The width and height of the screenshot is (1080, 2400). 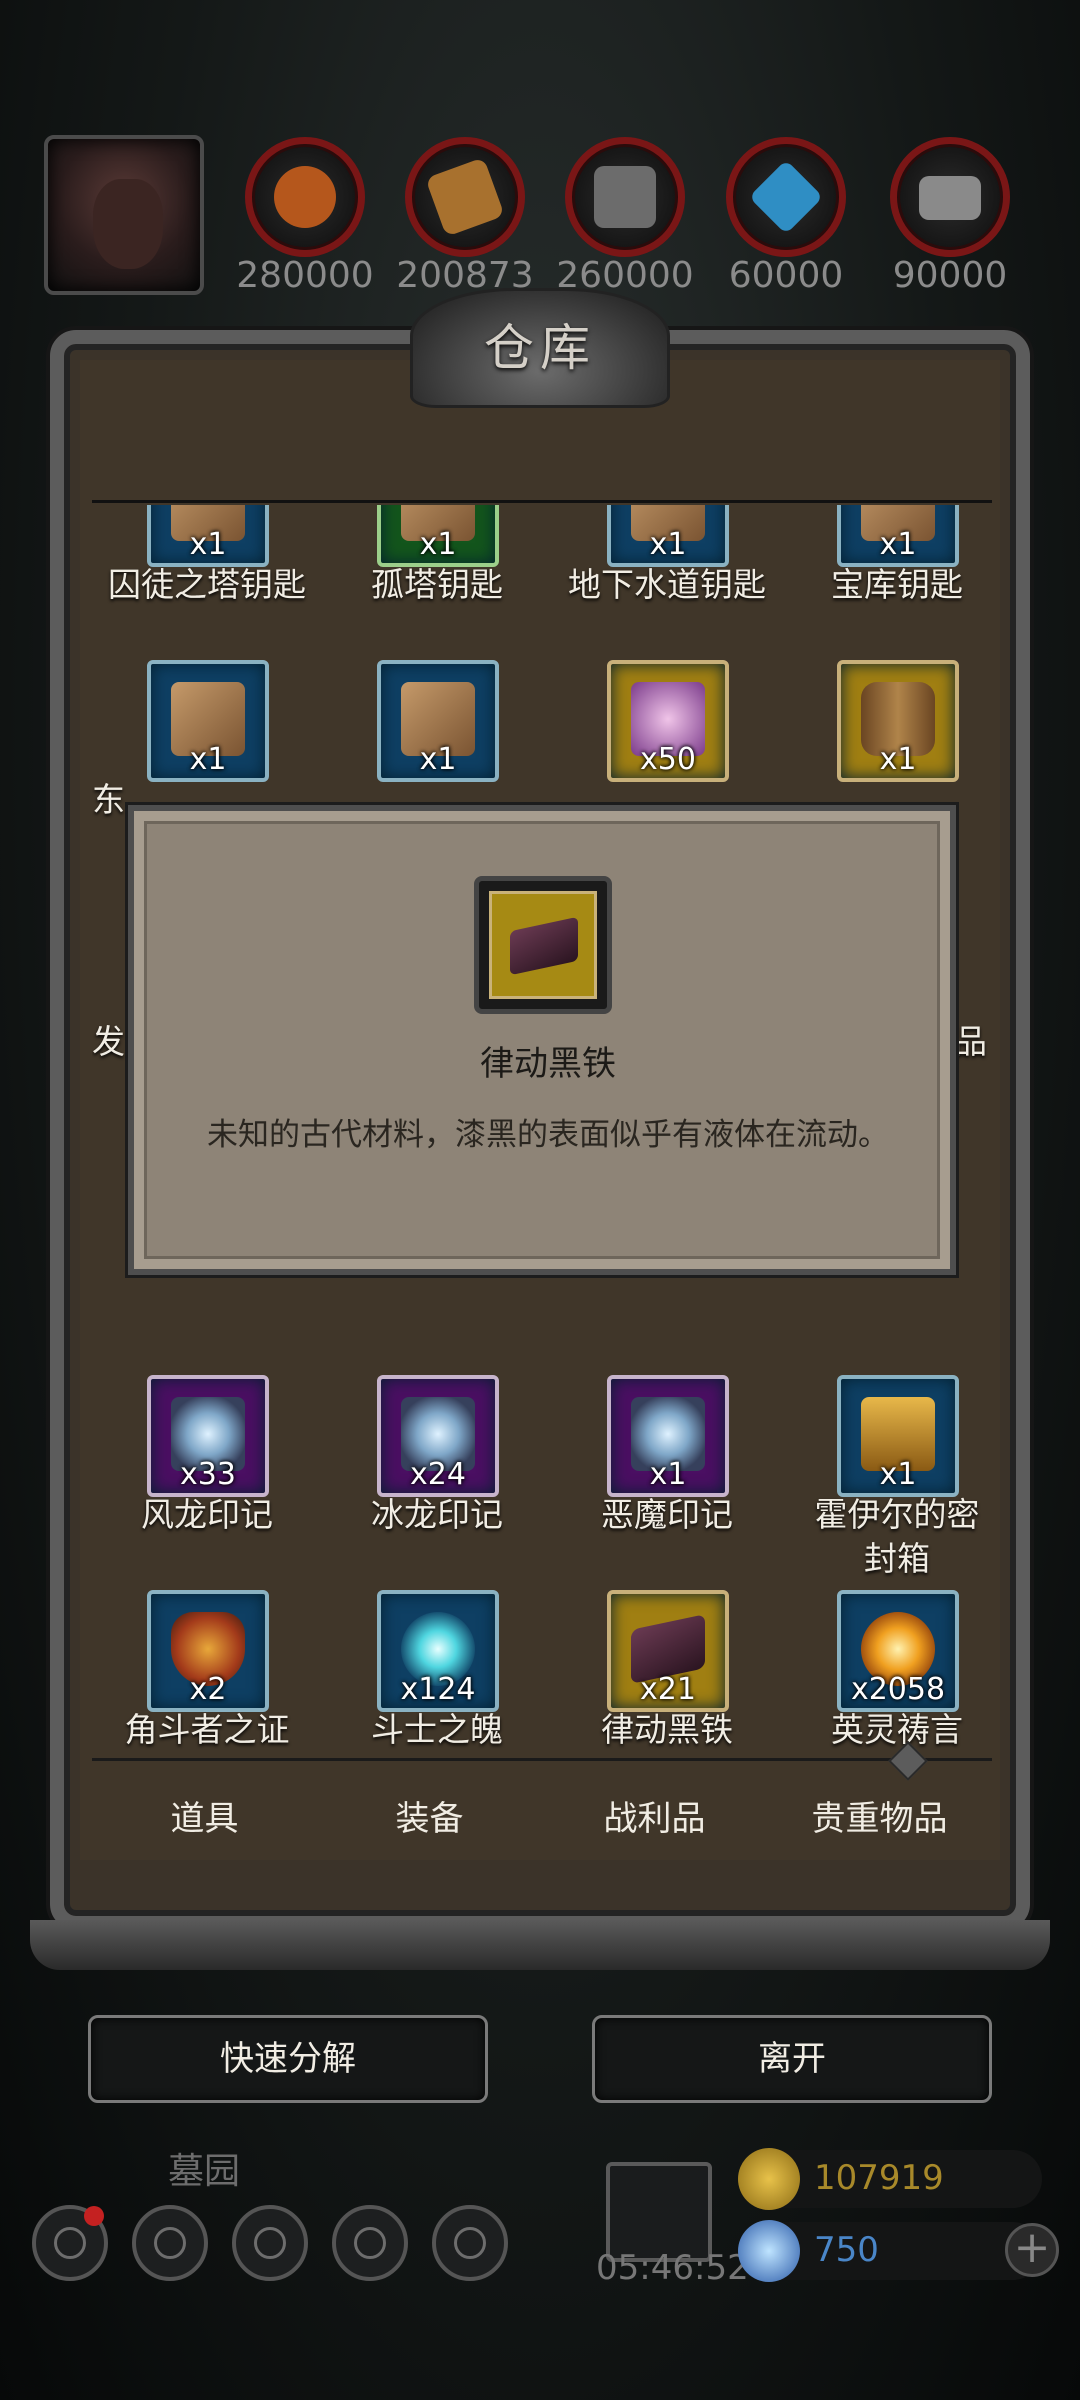 I want to click on crystal-icon, so click(x=786, y=197).